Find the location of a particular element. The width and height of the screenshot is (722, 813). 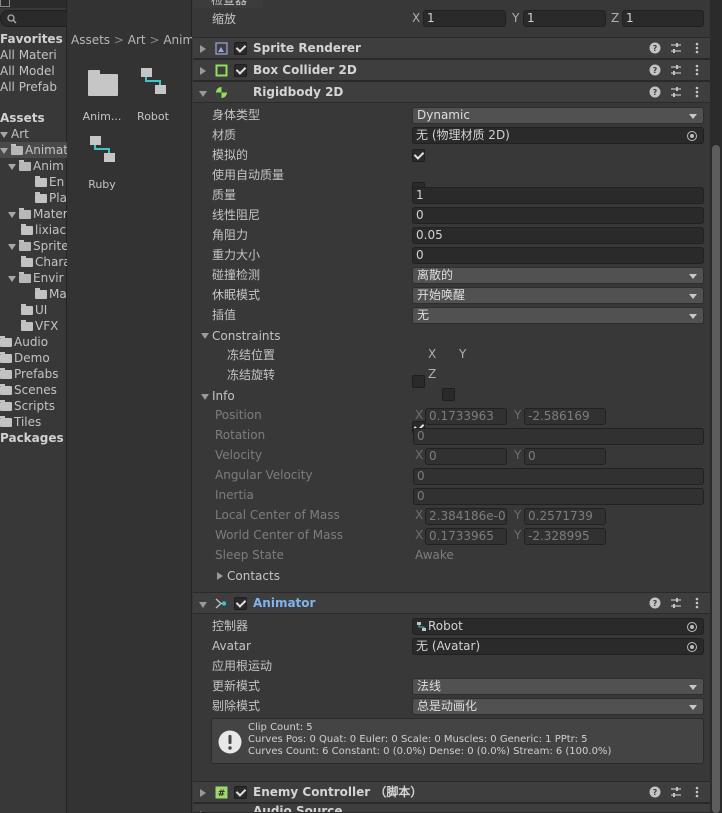

tree-item: Art is located at coordinates (14, 134).